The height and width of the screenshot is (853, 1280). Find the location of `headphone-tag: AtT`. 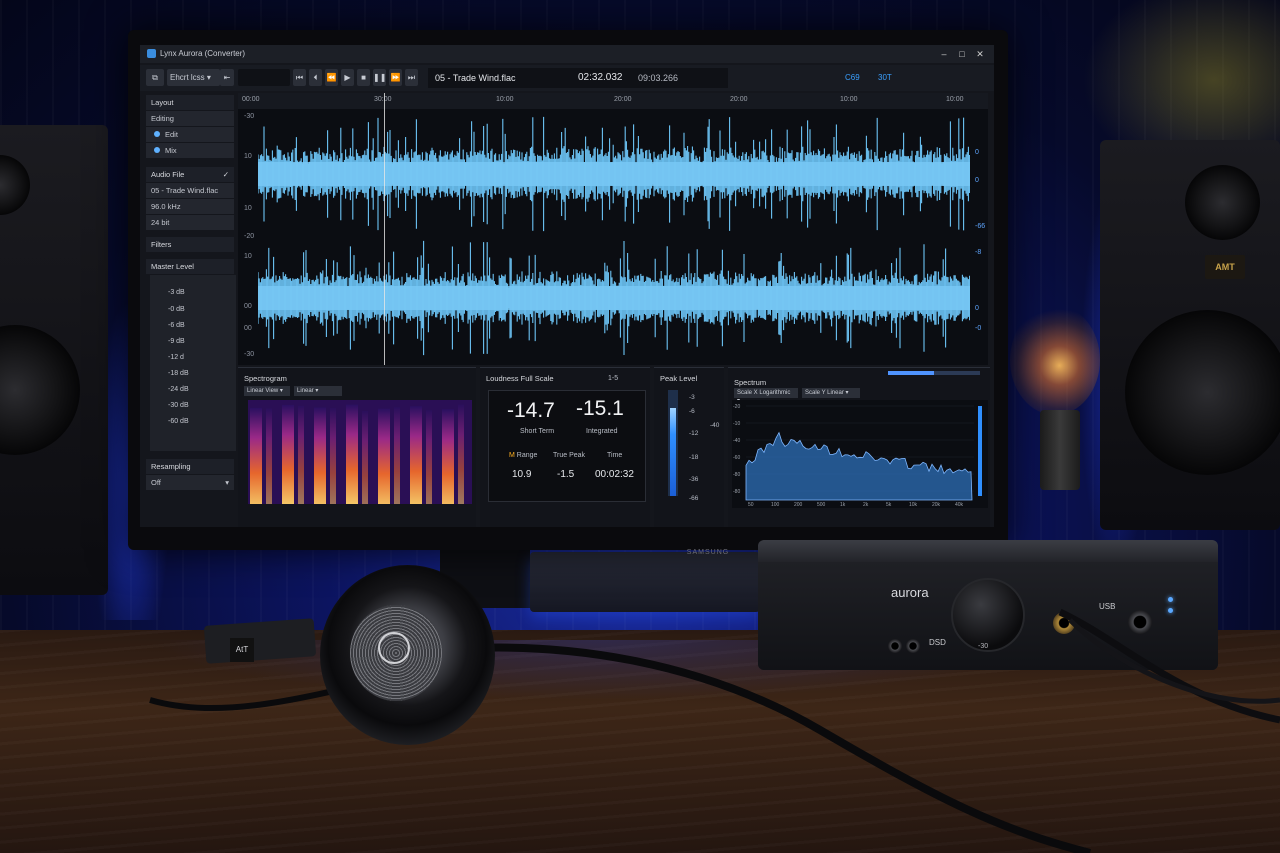

headphone-tag: AtT is located at coordinates (242, 650).